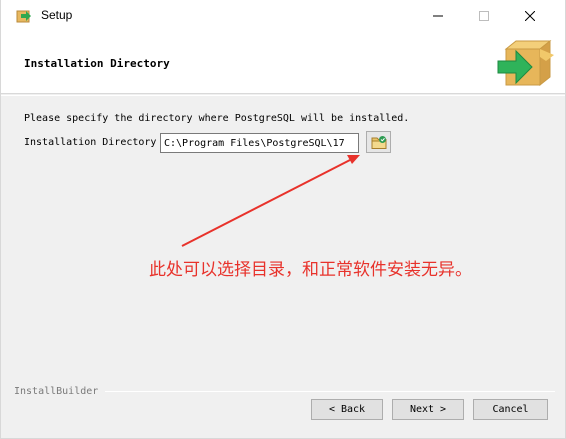 The image size is (566, 439). I want to click on box-arrow-icon, so click(525, 63).